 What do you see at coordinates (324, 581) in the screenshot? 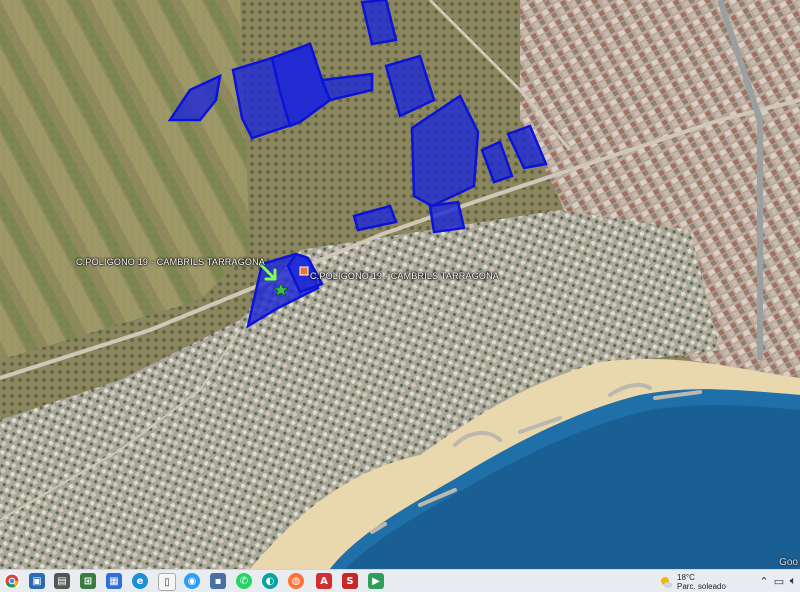
I see `acrobat-icon: A` at bounding box center [324, 581].